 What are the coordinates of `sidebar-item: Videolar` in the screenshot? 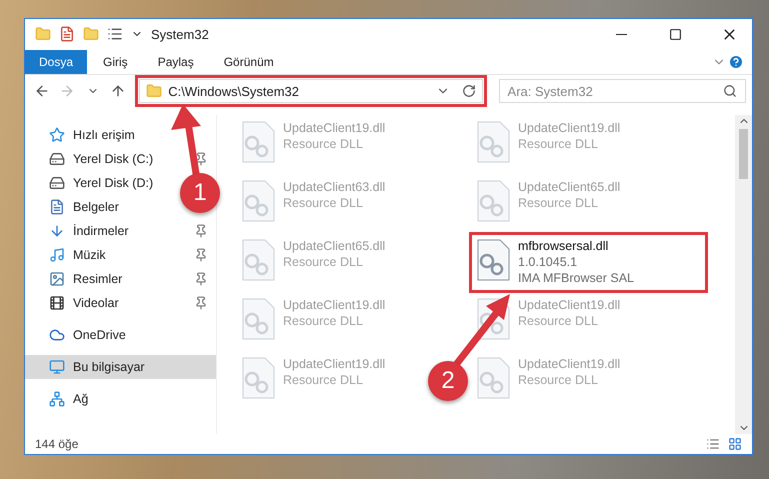 It's located at (82, 303).